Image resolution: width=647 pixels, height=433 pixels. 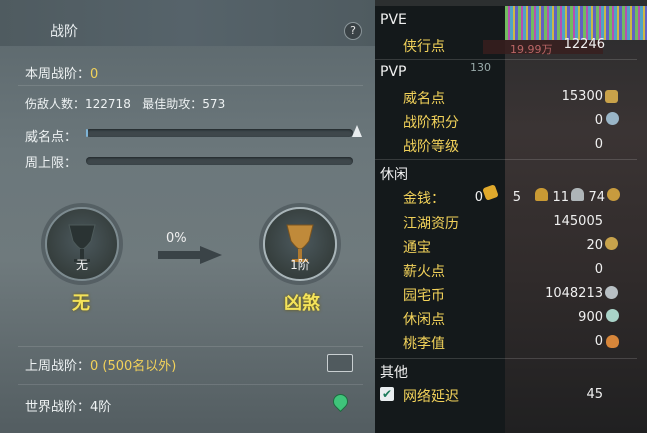 What do you see at coordinates (594, 394) in the screenshot?
I see `latency-value: 45` at bounding box center [594, 394].